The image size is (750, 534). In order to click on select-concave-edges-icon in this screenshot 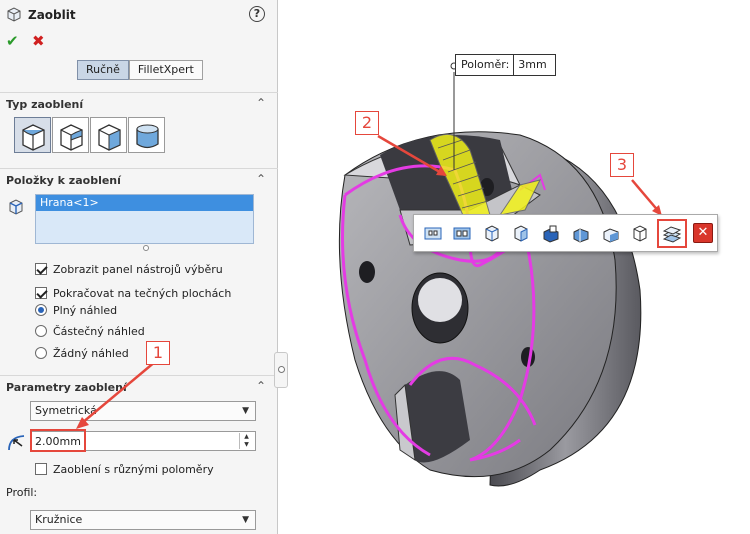, I will do `click(611, 233)`.